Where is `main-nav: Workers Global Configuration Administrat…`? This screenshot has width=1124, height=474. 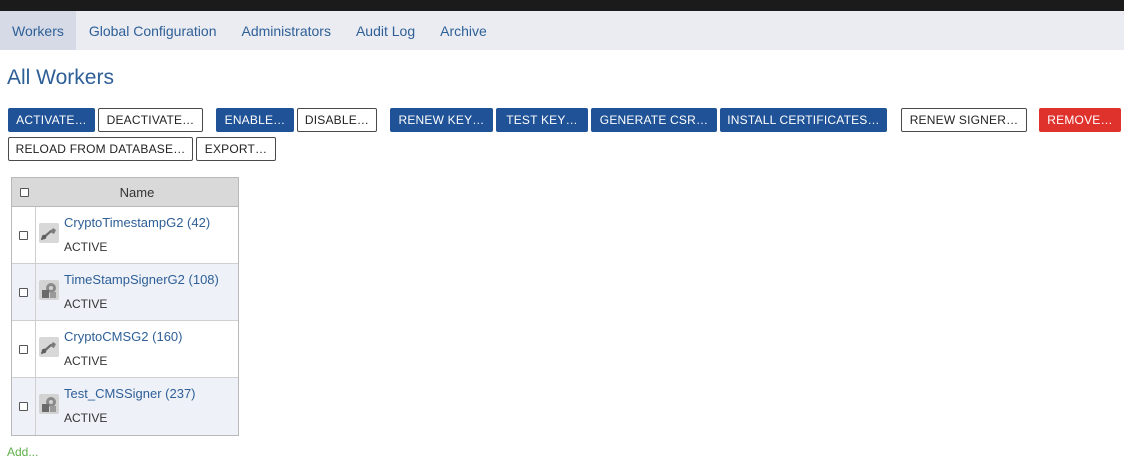
main-nav: Workers Global Configuration Administrat… is located at coordinates (562, 30).